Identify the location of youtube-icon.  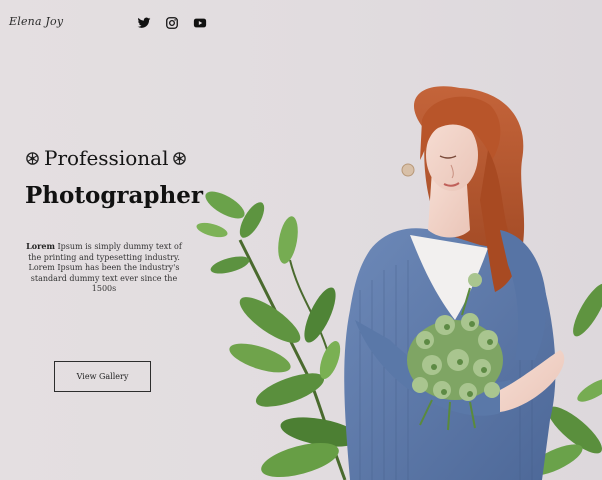
(200, 23).